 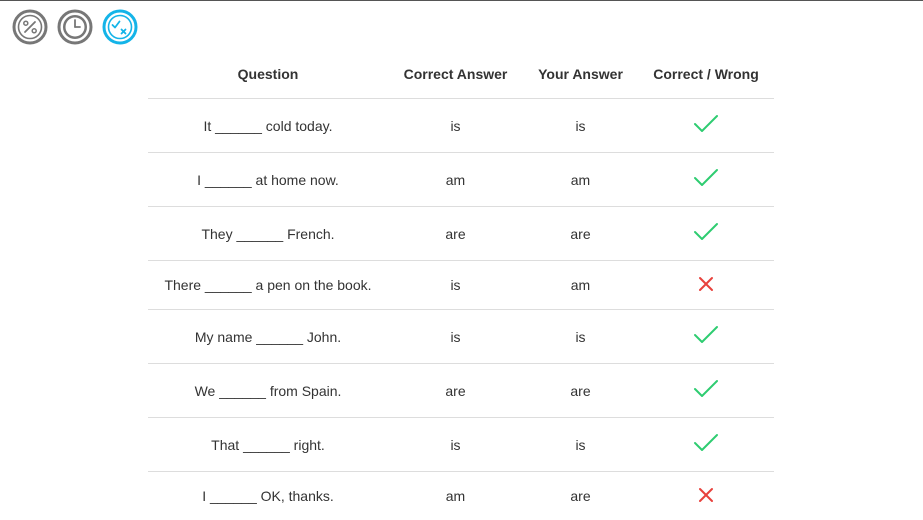 What do you see at coordinates (268, 445) in the screenshot?
I see `question-cell: That ______ right.` at bounding box center [268, 445].